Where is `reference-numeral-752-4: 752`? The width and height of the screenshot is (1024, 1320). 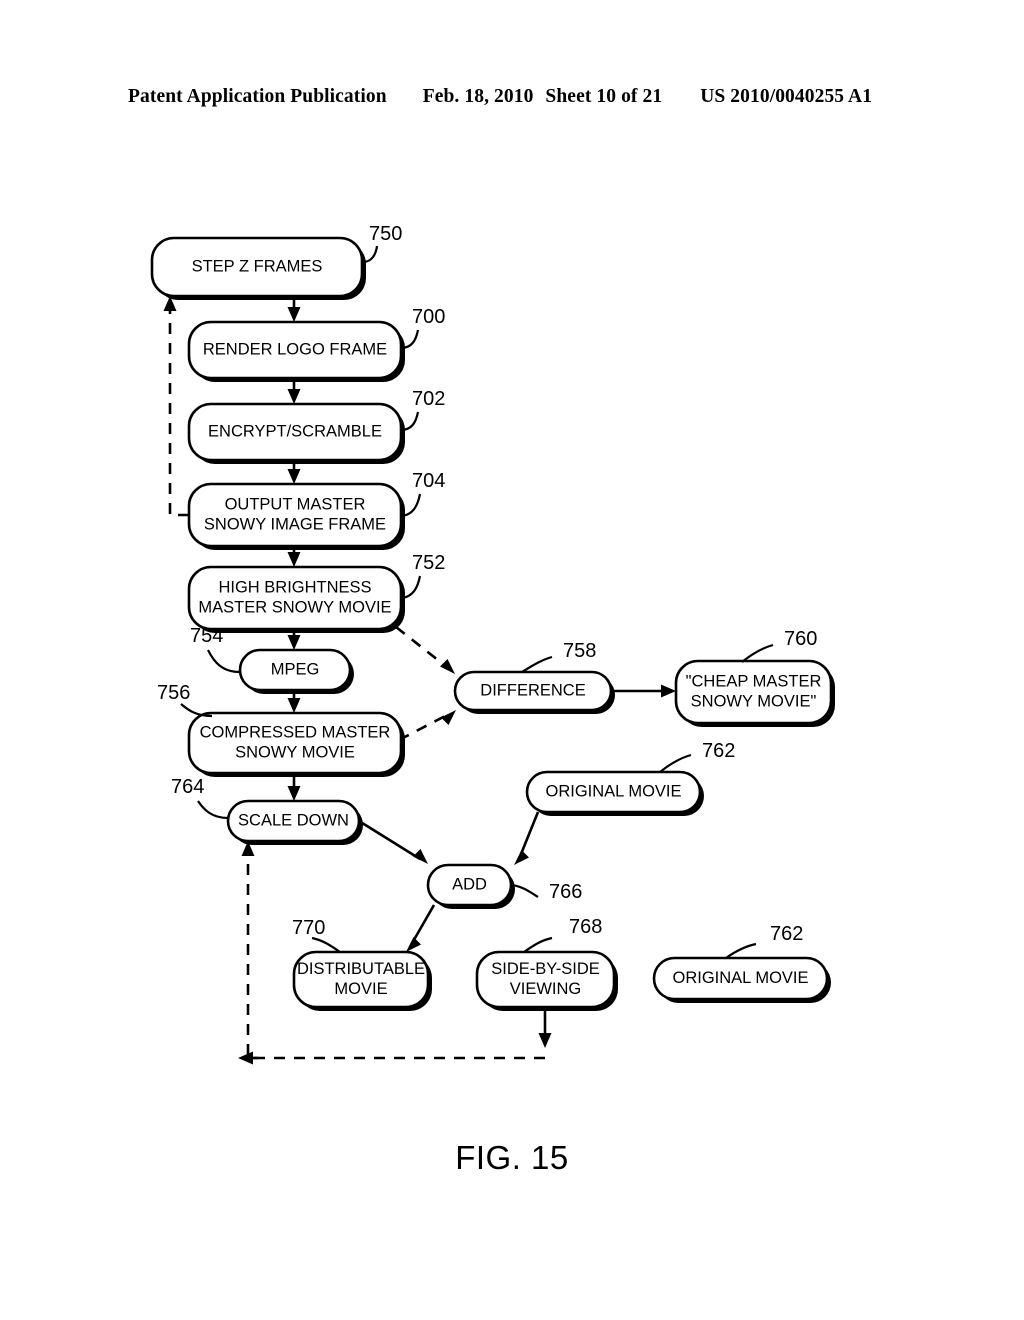 reference-numeral-752-4: 752 is located at coordinates (422, 576).